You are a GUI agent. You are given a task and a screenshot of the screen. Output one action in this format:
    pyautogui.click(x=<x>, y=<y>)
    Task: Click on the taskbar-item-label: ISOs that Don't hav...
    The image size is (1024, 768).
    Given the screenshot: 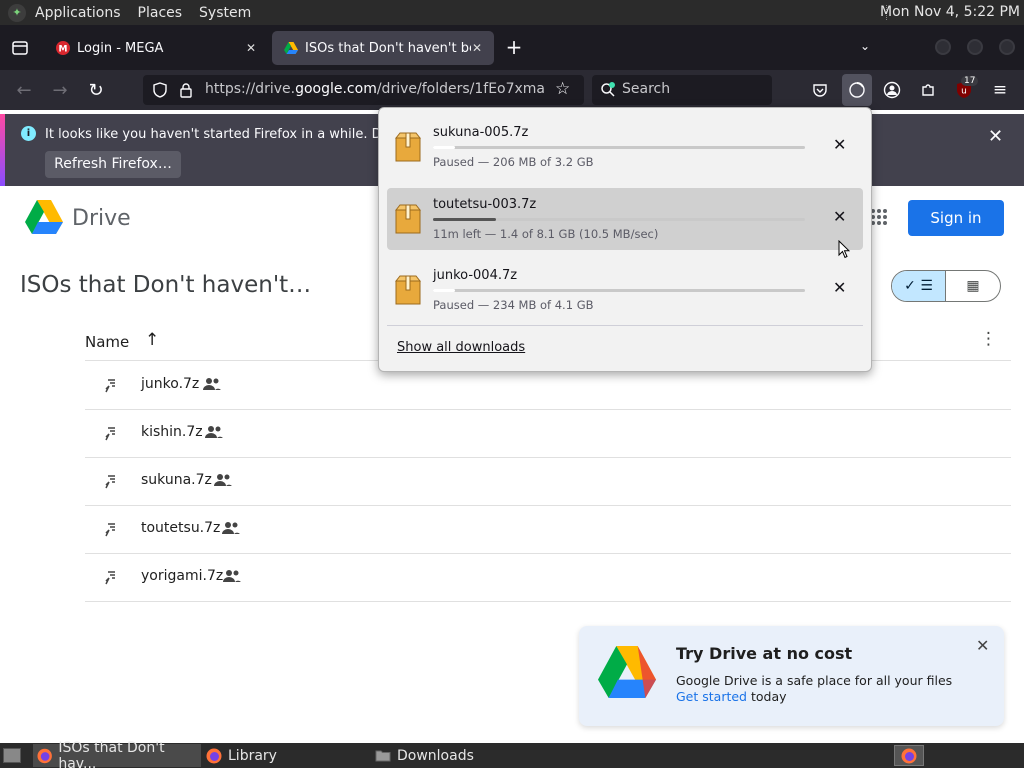 What is the action you would take?
    pyautogui.click(x=111, y=753)
    